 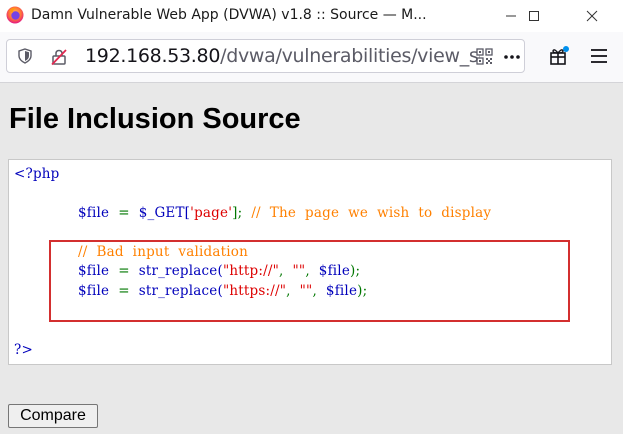 What do you see at coordinates (237, 213) in the screenshot?
I see `code-token: ];` at bounding box center [237, 213].